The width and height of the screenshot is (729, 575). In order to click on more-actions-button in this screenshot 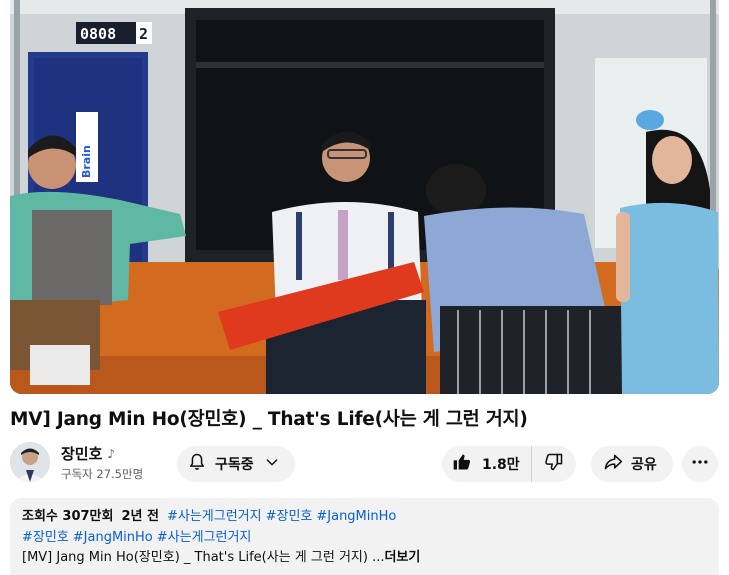, I will do `click(700, 464)`.